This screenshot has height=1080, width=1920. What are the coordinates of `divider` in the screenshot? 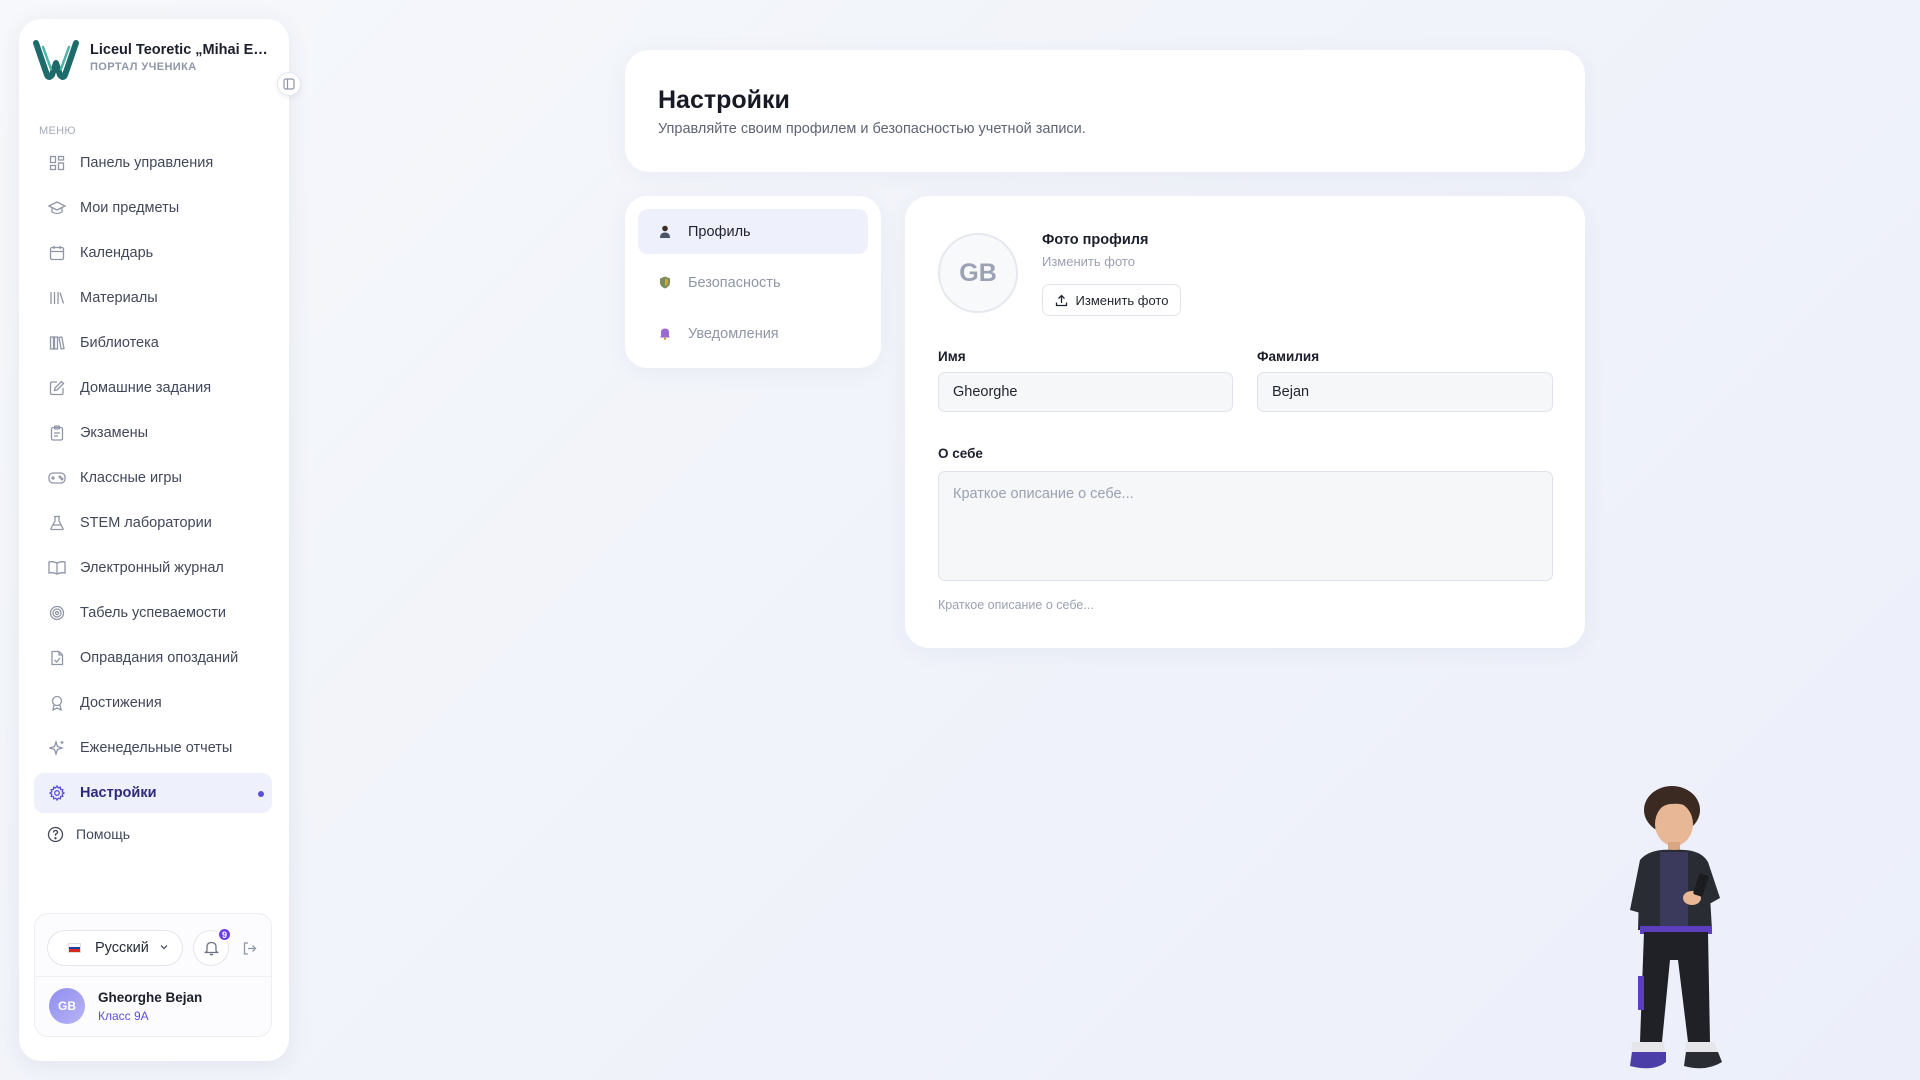 It's located at (153, 976).